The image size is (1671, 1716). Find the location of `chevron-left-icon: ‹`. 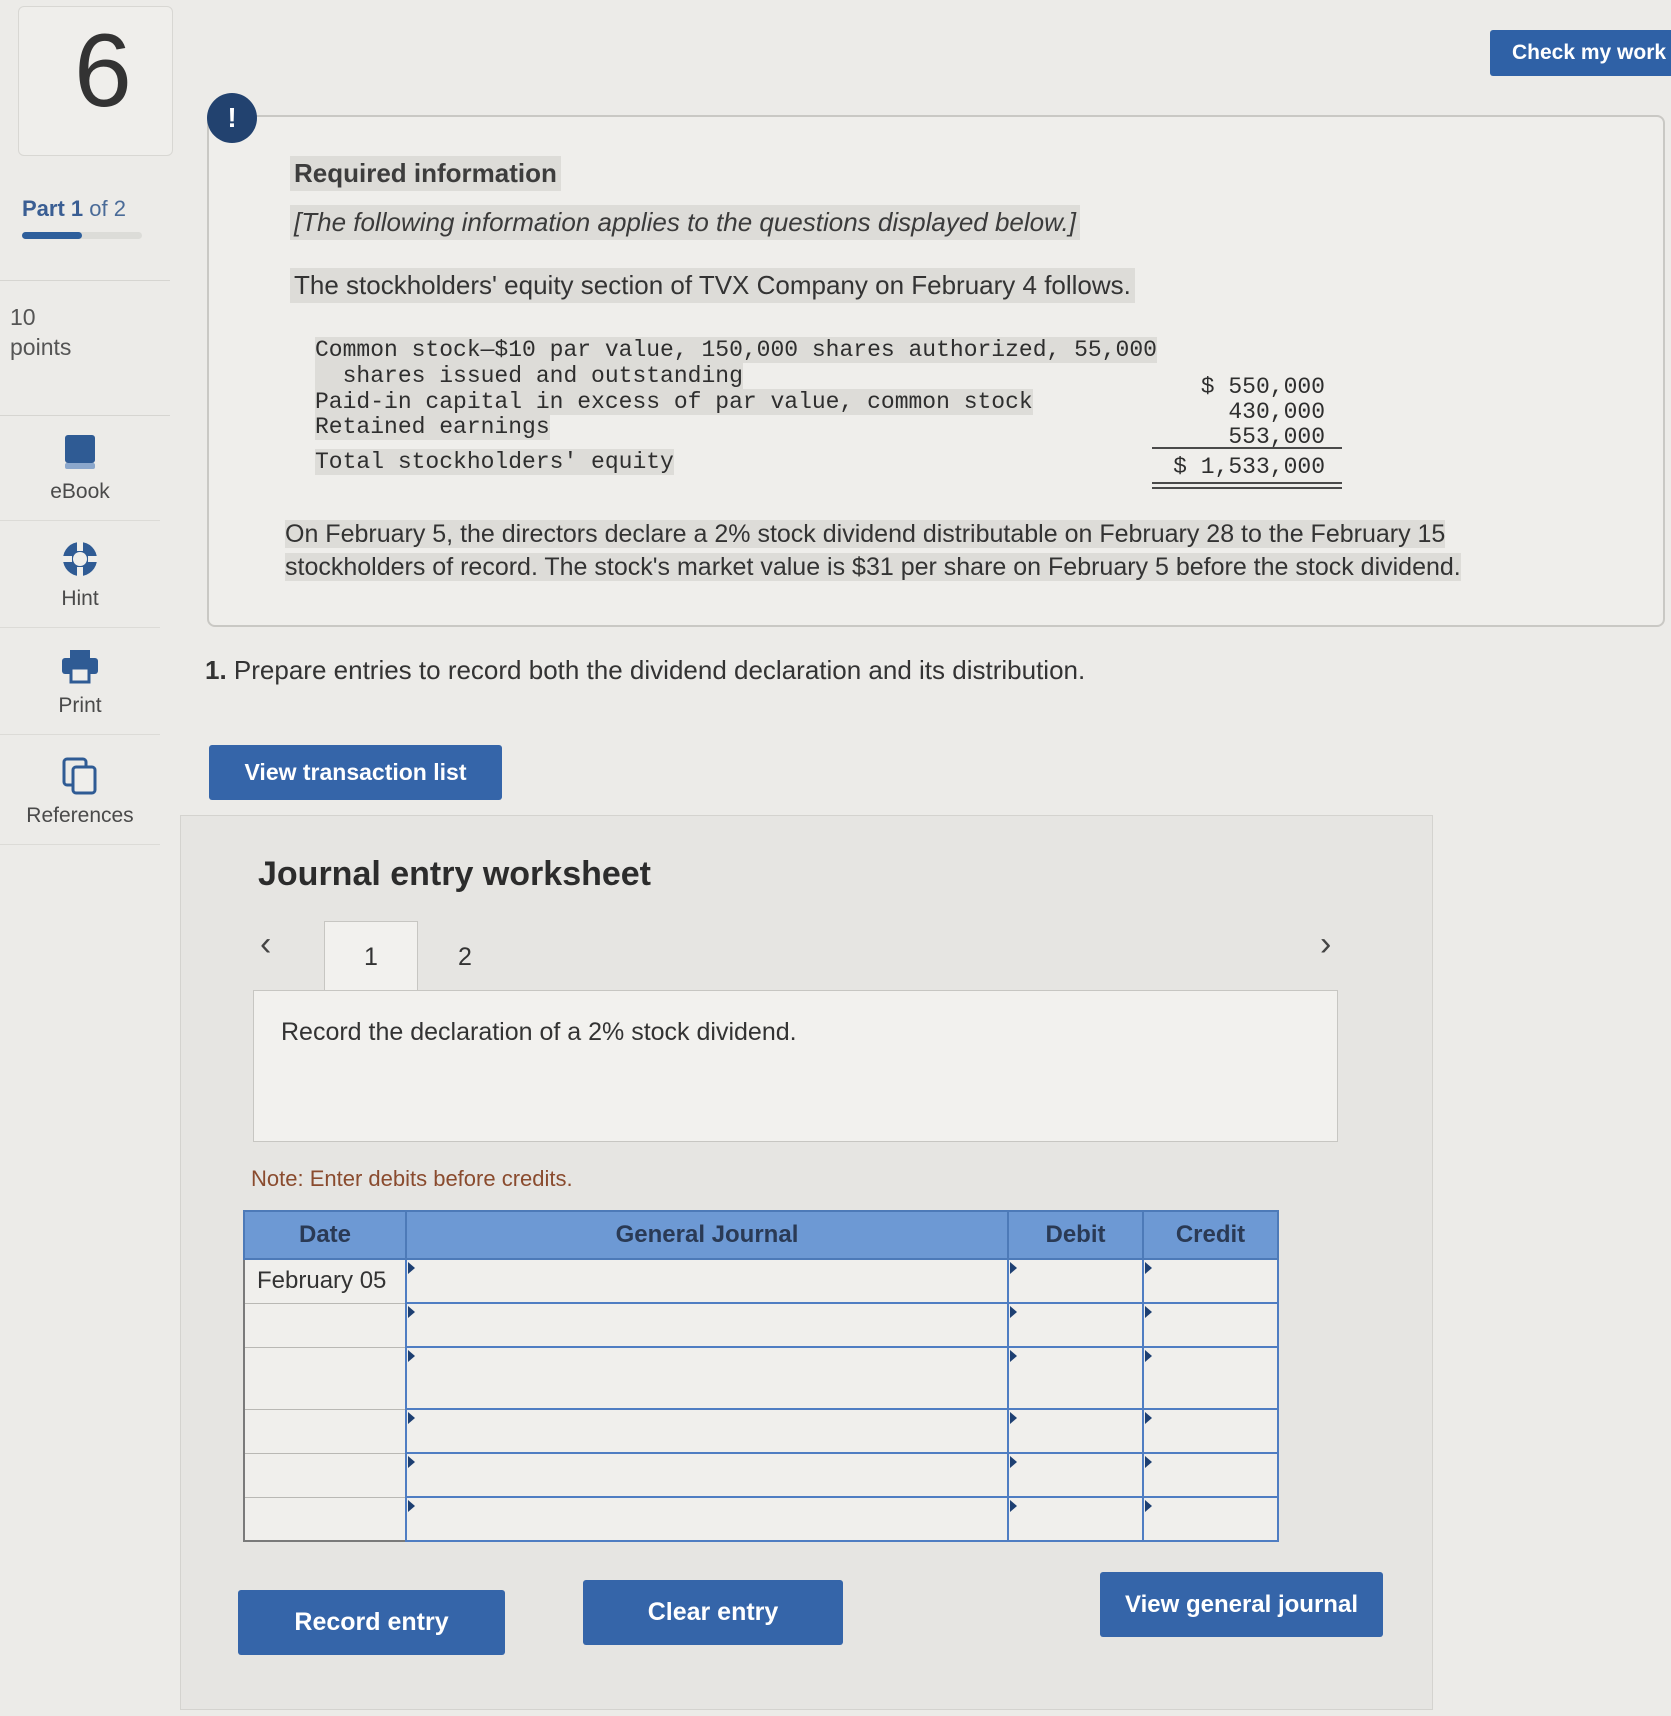

chevron-left-icon: ‹ is located at coordinates (265, 944).